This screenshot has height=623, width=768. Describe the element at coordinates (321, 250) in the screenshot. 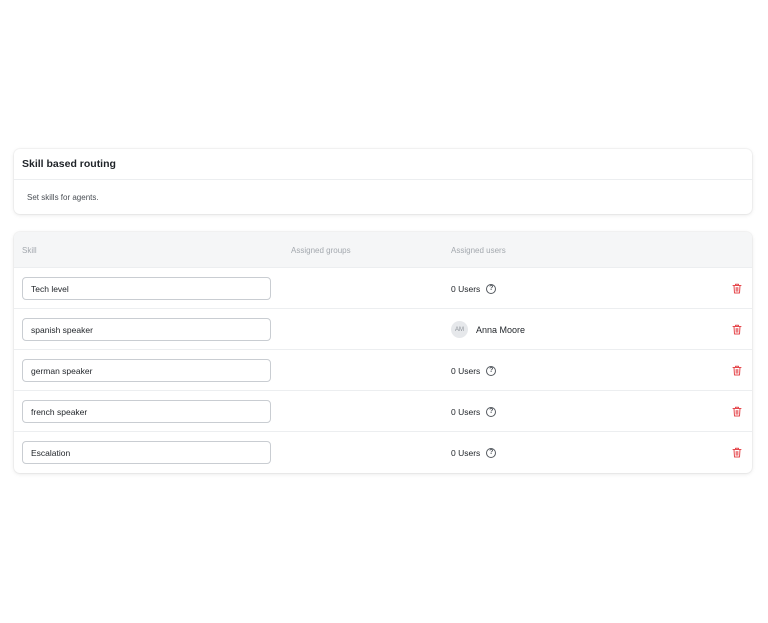

I see `column-header-assigned-groups: Assigned groups` at that location.